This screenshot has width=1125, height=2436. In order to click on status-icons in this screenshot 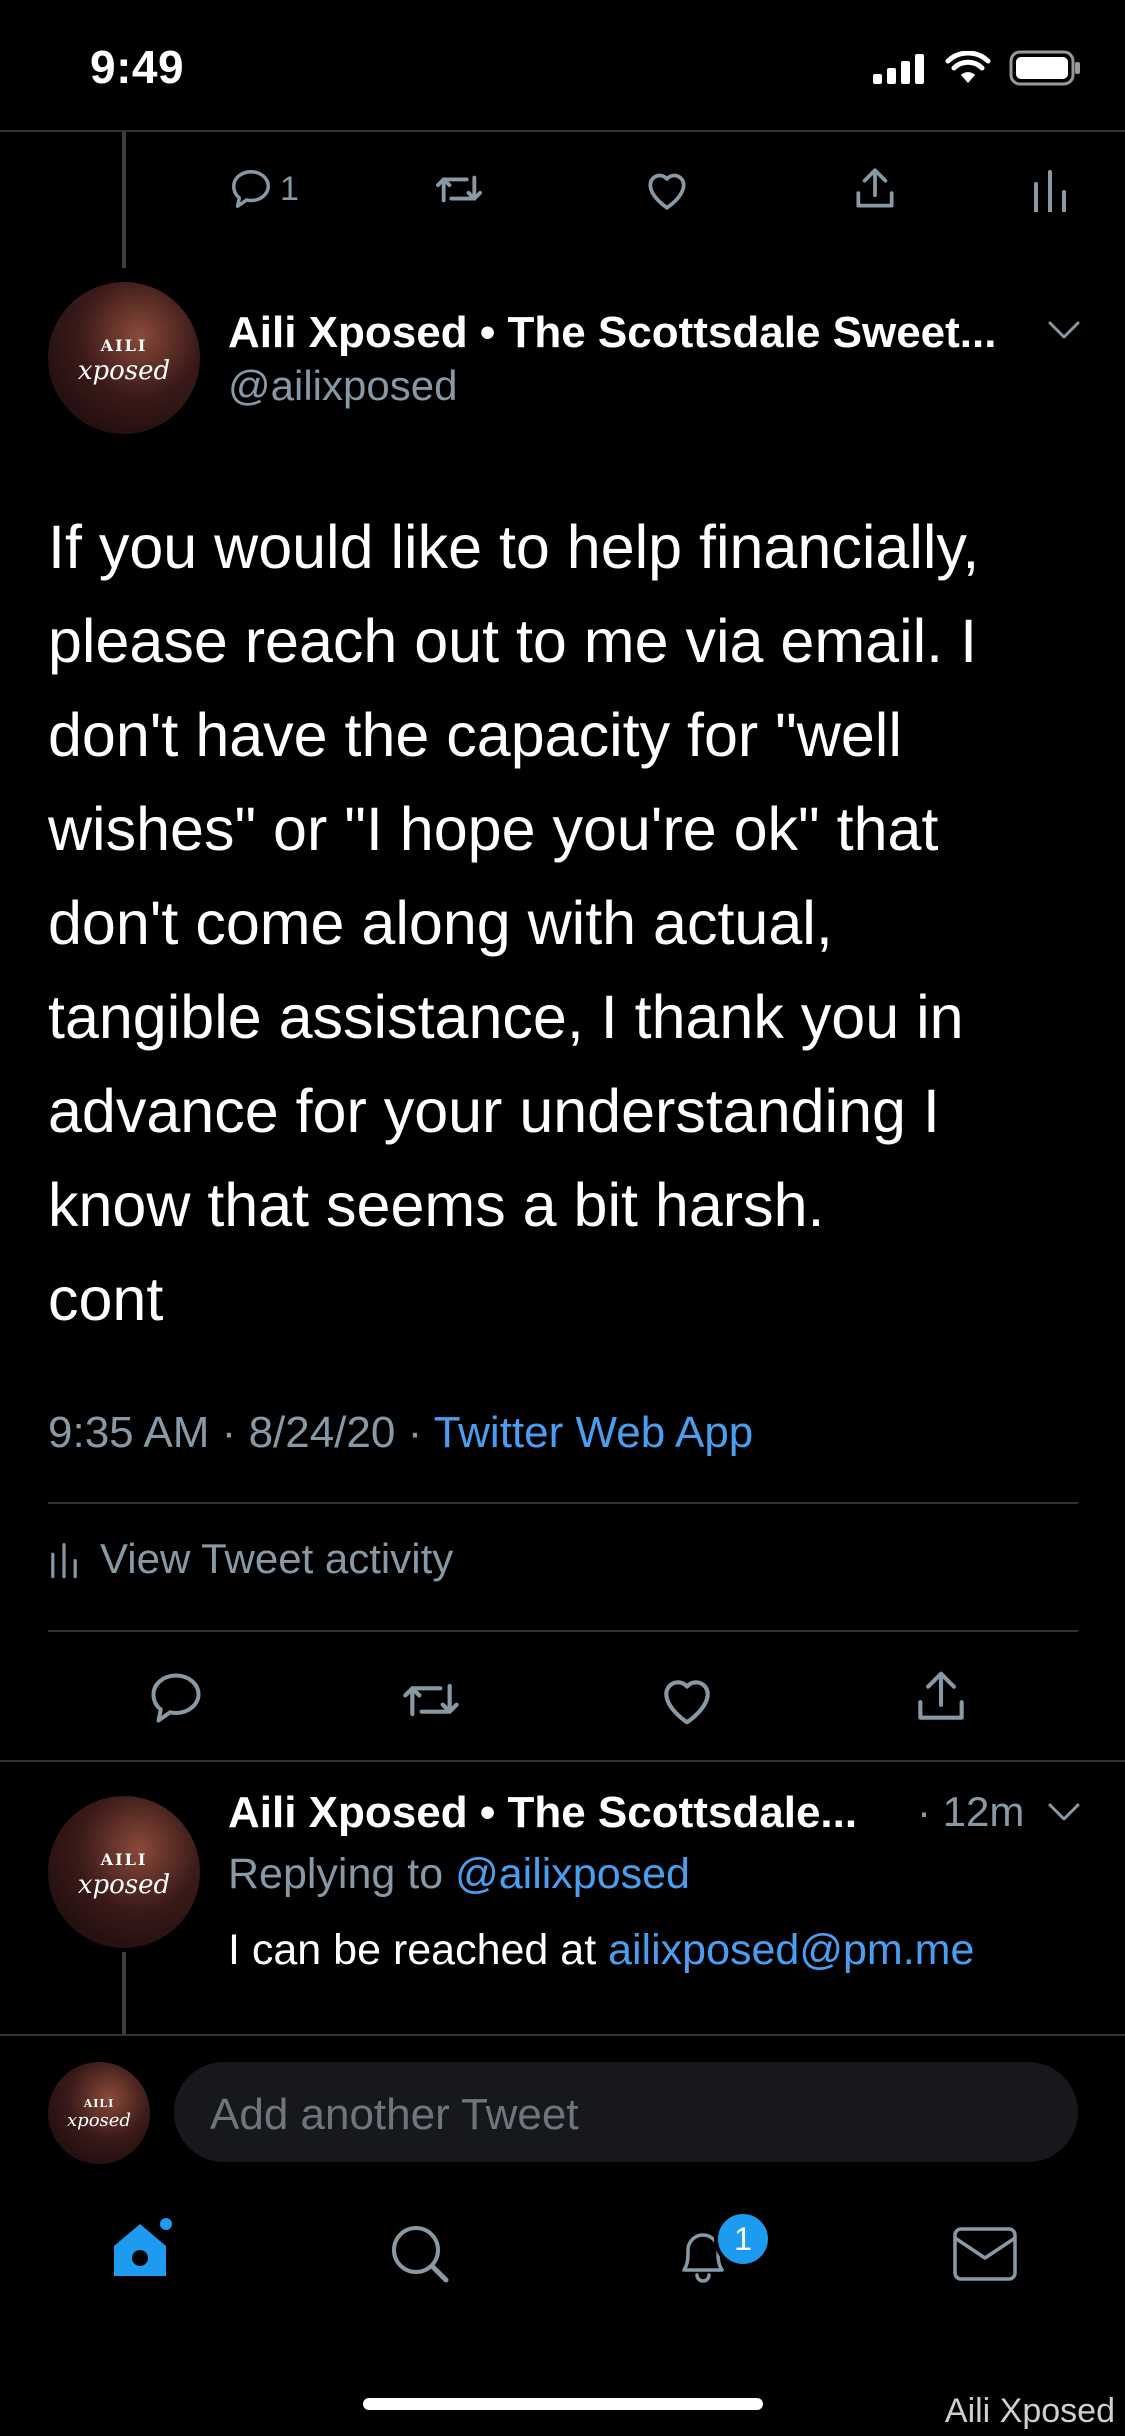, I will do `click(977, 68)`.